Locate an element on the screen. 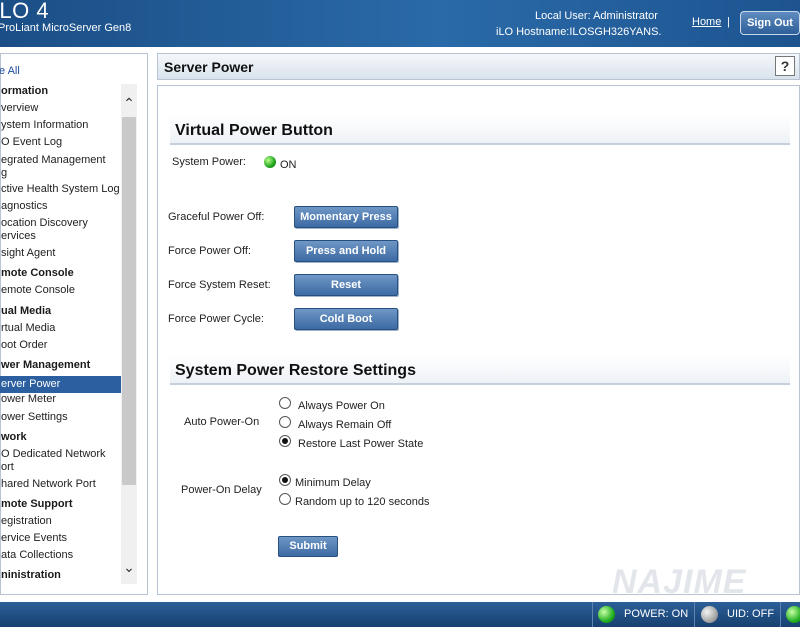 The width and height of the screenshot is (800, 627). nav-group-information: ormation is located at coordinates (60, 91).